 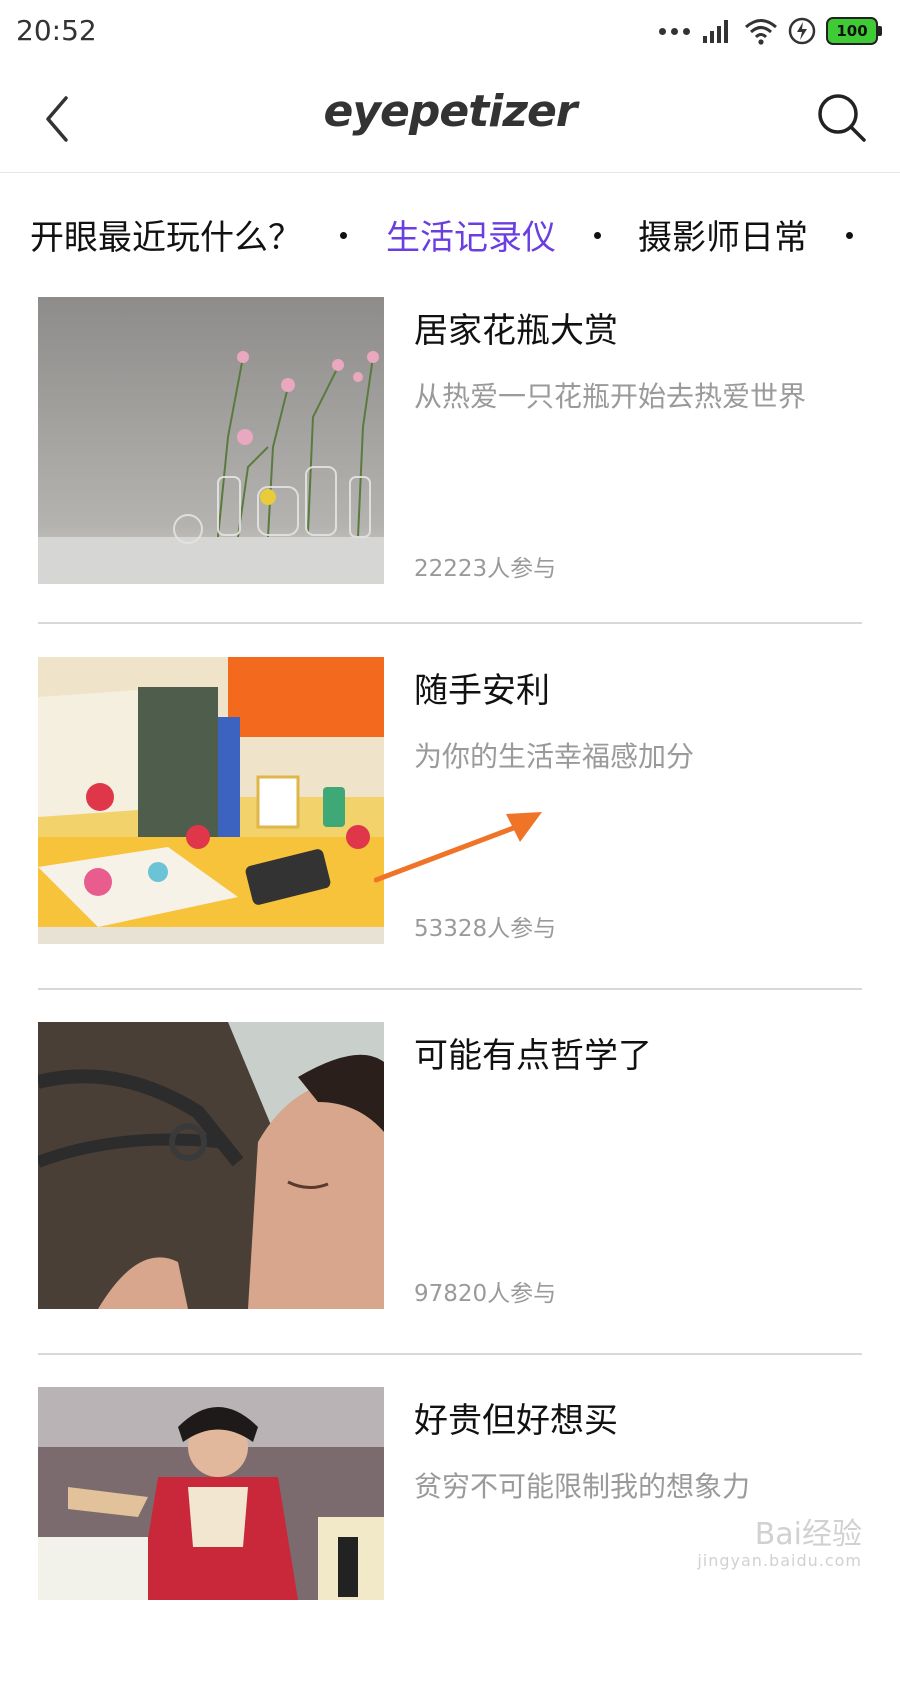 What do you see at coordinates (450, 111) in the screenshot?
I see `app-logo: eyepetizer` at bounding box center [450, 111].